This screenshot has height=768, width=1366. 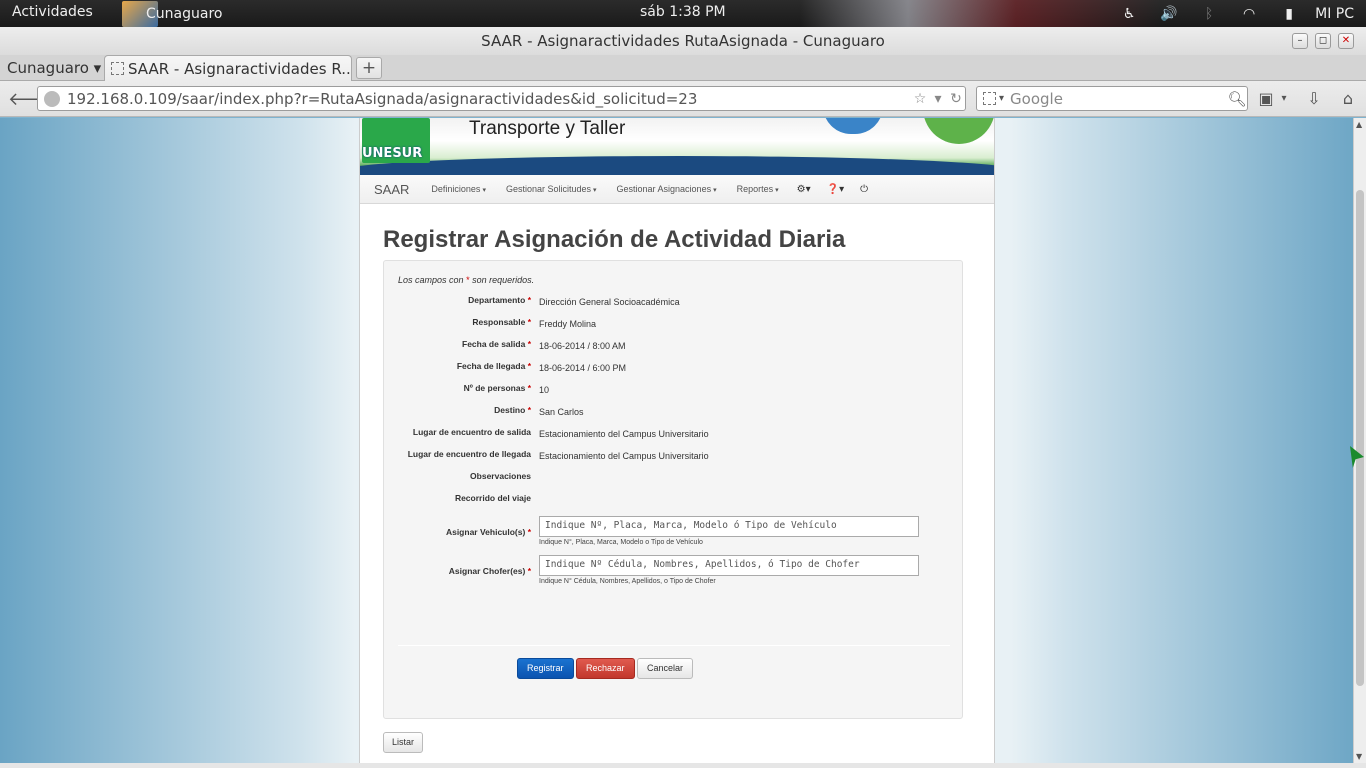 What do you see at coordinates (667, 189) in the screenshot?
I see `menu-gestionar-asignaciones: Gestionar Asignaciones ▾` at bounding box center [667, 189].